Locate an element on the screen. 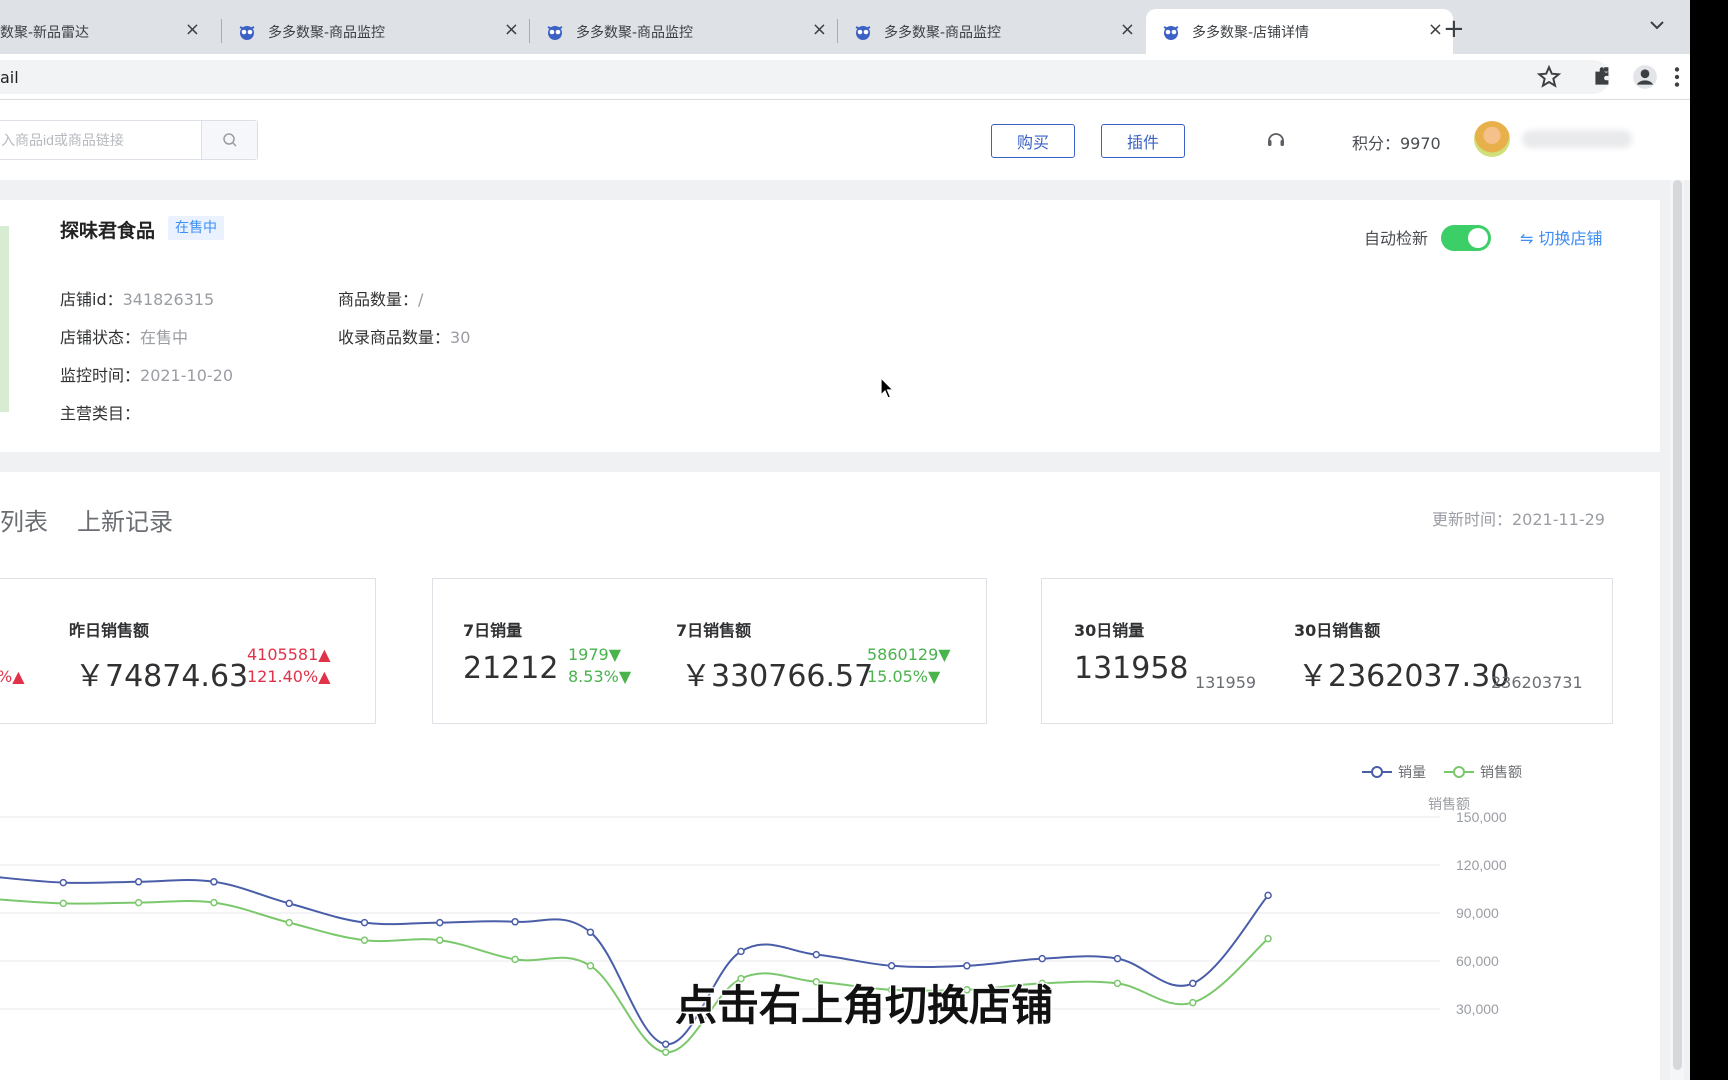  y-tick-label: 60,000 is located at coordinates (1477, 961).